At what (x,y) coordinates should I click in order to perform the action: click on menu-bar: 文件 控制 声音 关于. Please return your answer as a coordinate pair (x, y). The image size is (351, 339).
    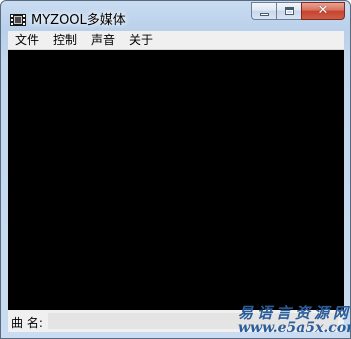
    Looking at the image, I should click on (176, 40).